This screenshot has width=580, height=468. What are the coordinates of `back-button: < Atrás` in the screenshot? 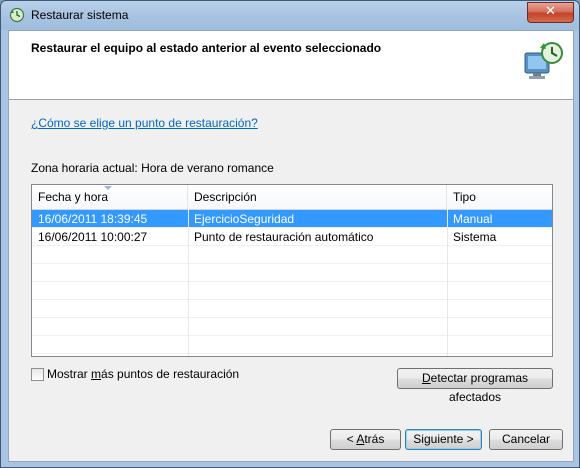 It's located at (365, 439).